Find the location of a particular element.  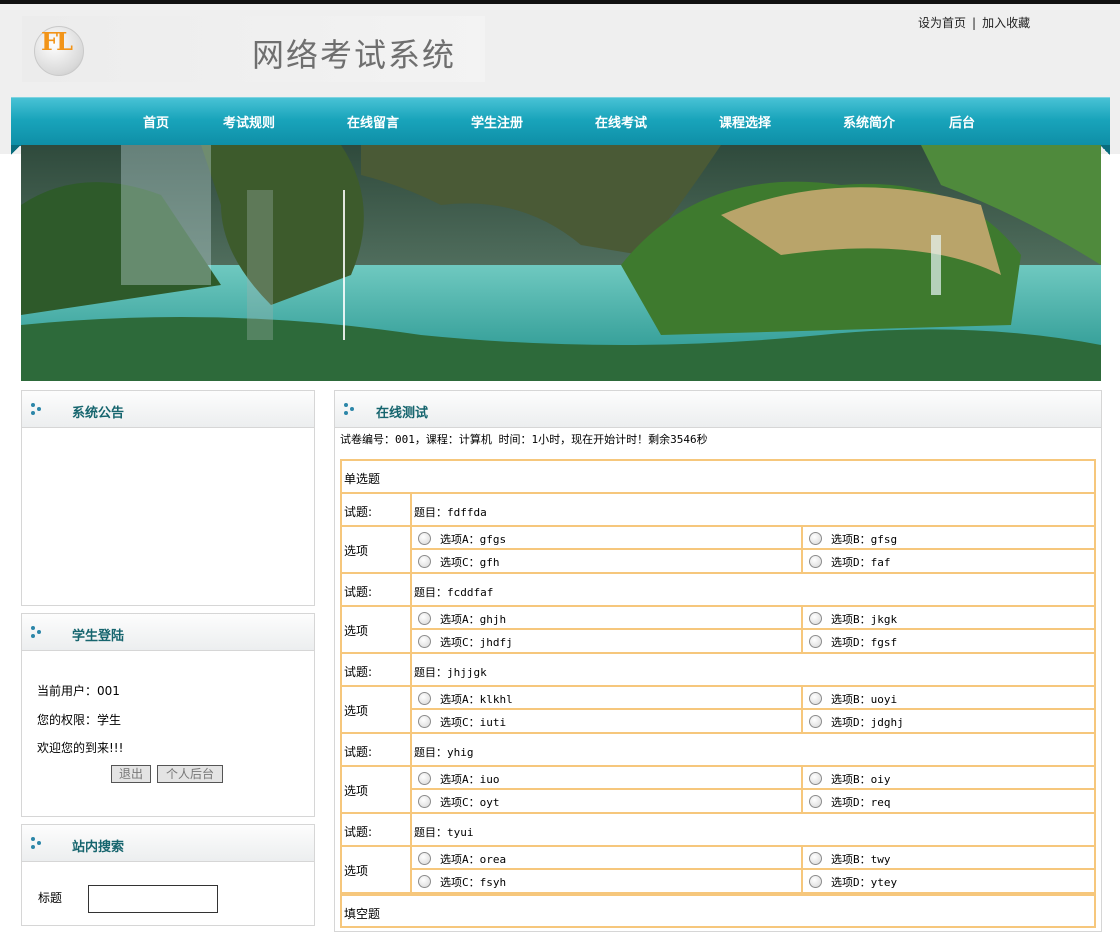

nav-online-exam: 在线考试 is located at coordinates (621, 121).